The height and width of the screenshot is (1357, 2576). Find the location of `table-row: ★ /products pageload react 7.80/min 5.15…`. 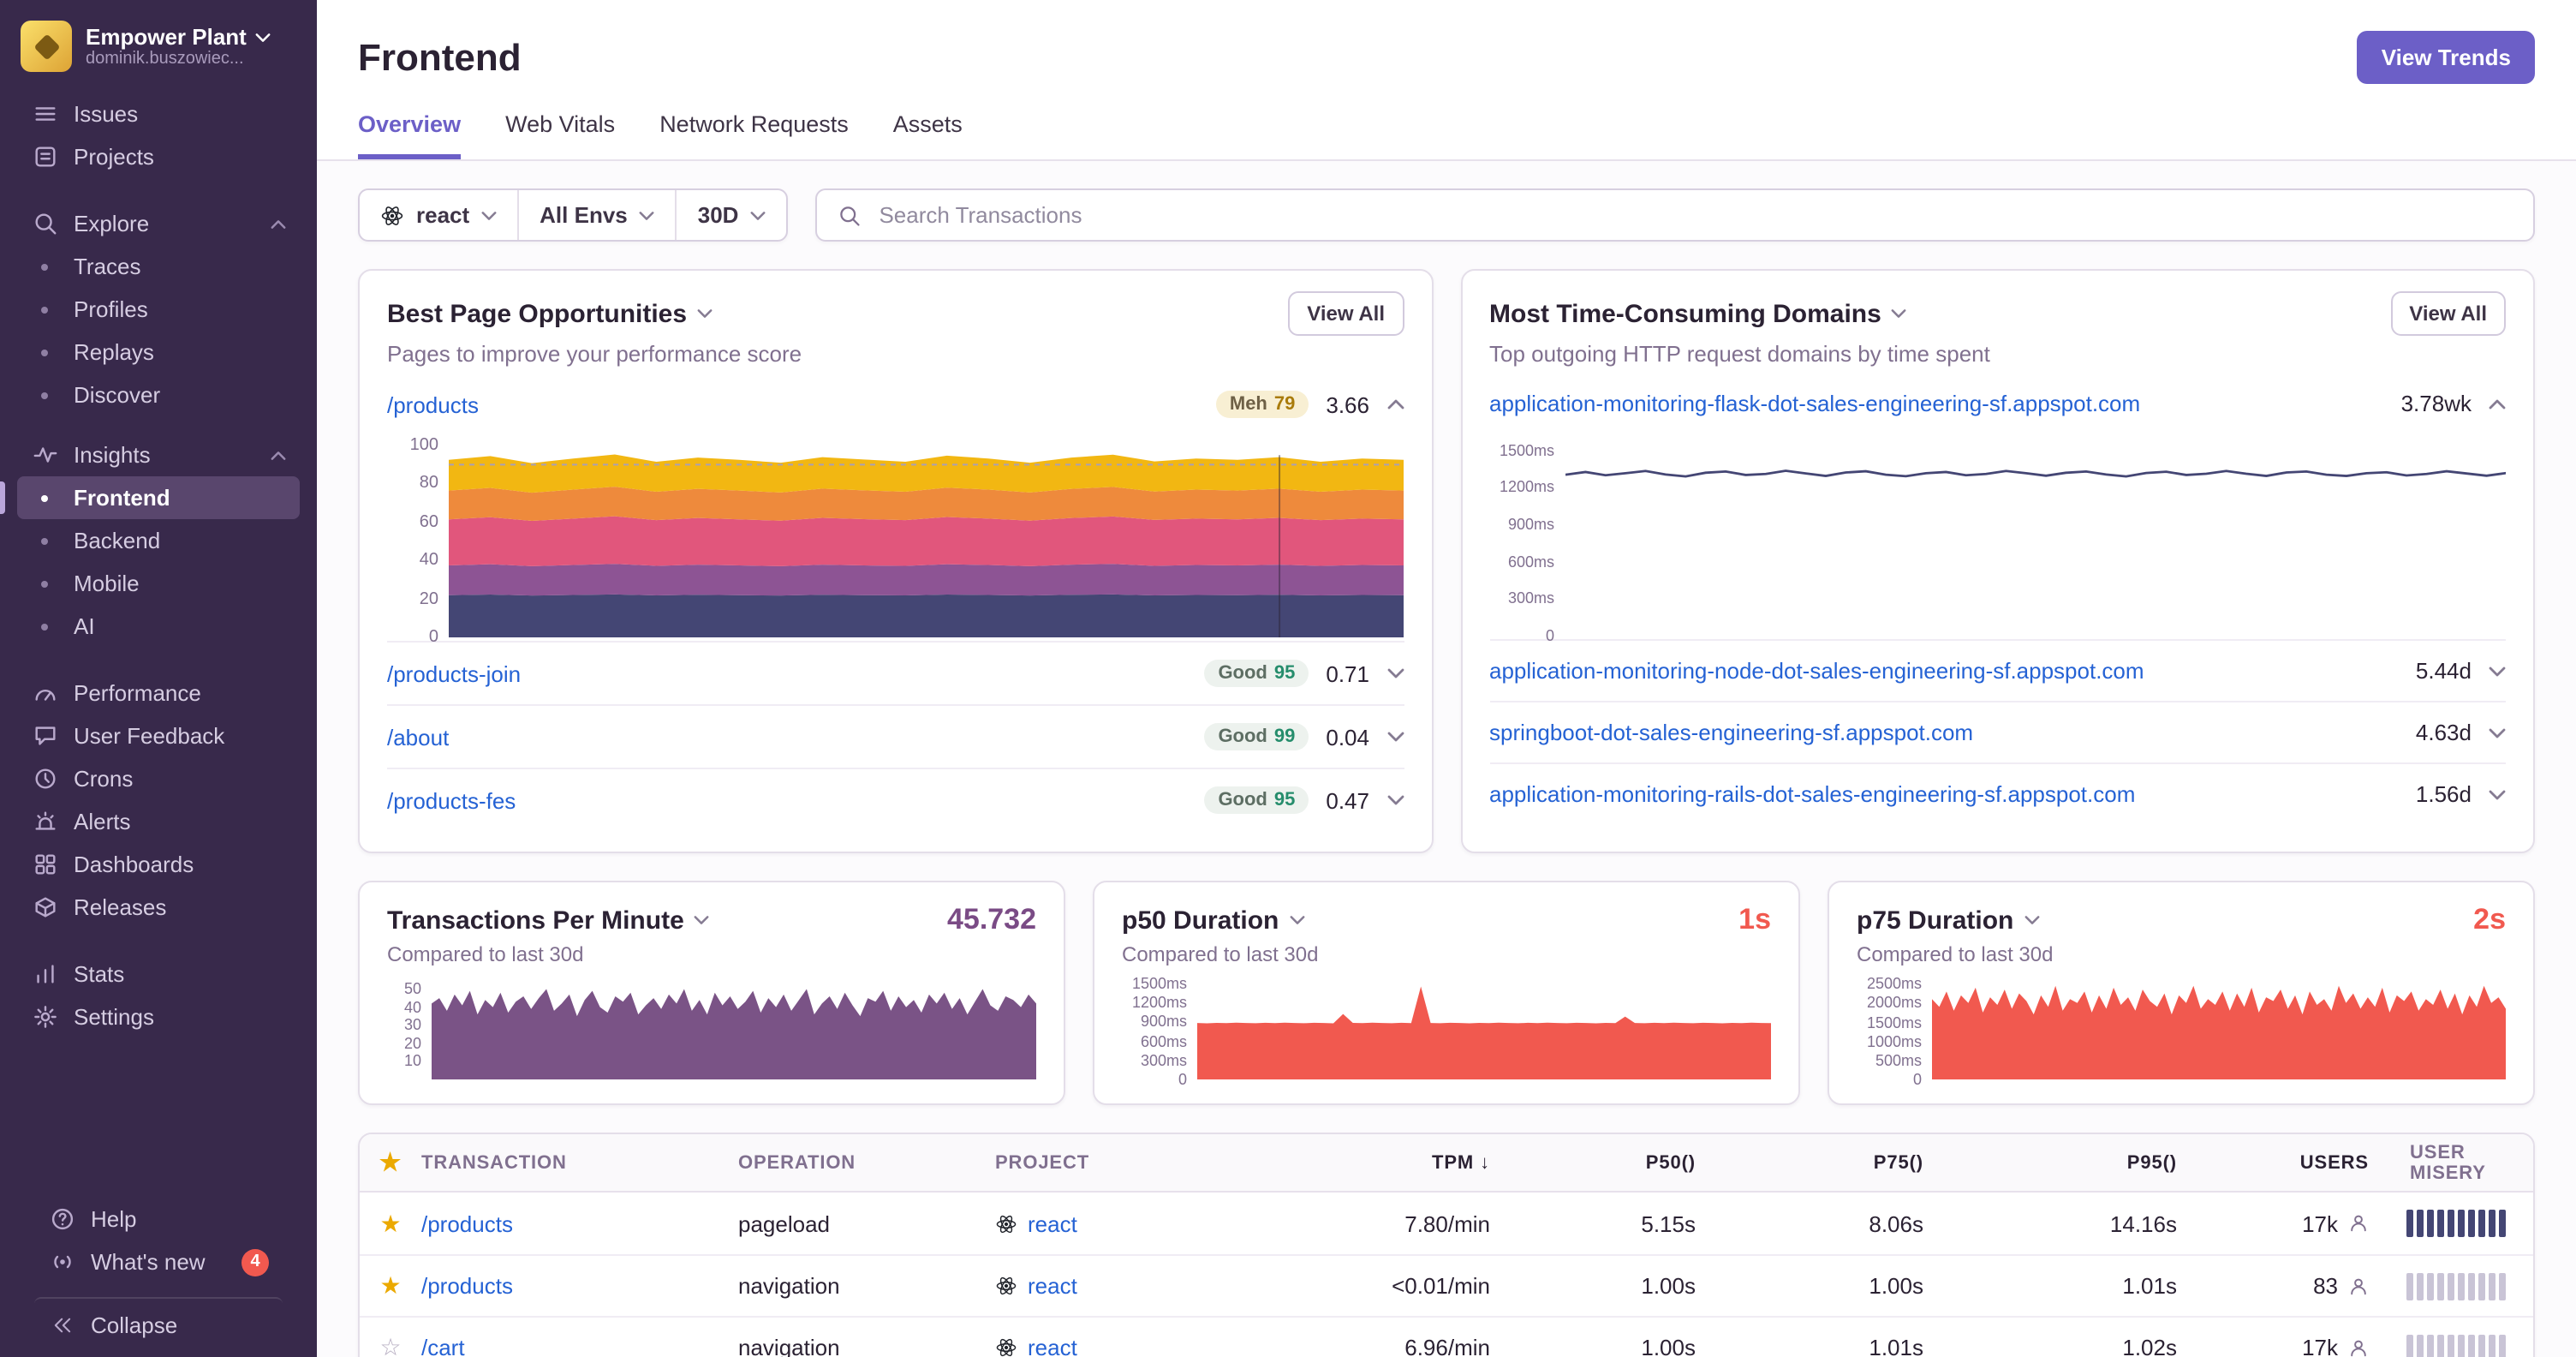

table-row: ★ /products pageload react 7.80/min 5.15… is located at coordinates (1446, 1223).